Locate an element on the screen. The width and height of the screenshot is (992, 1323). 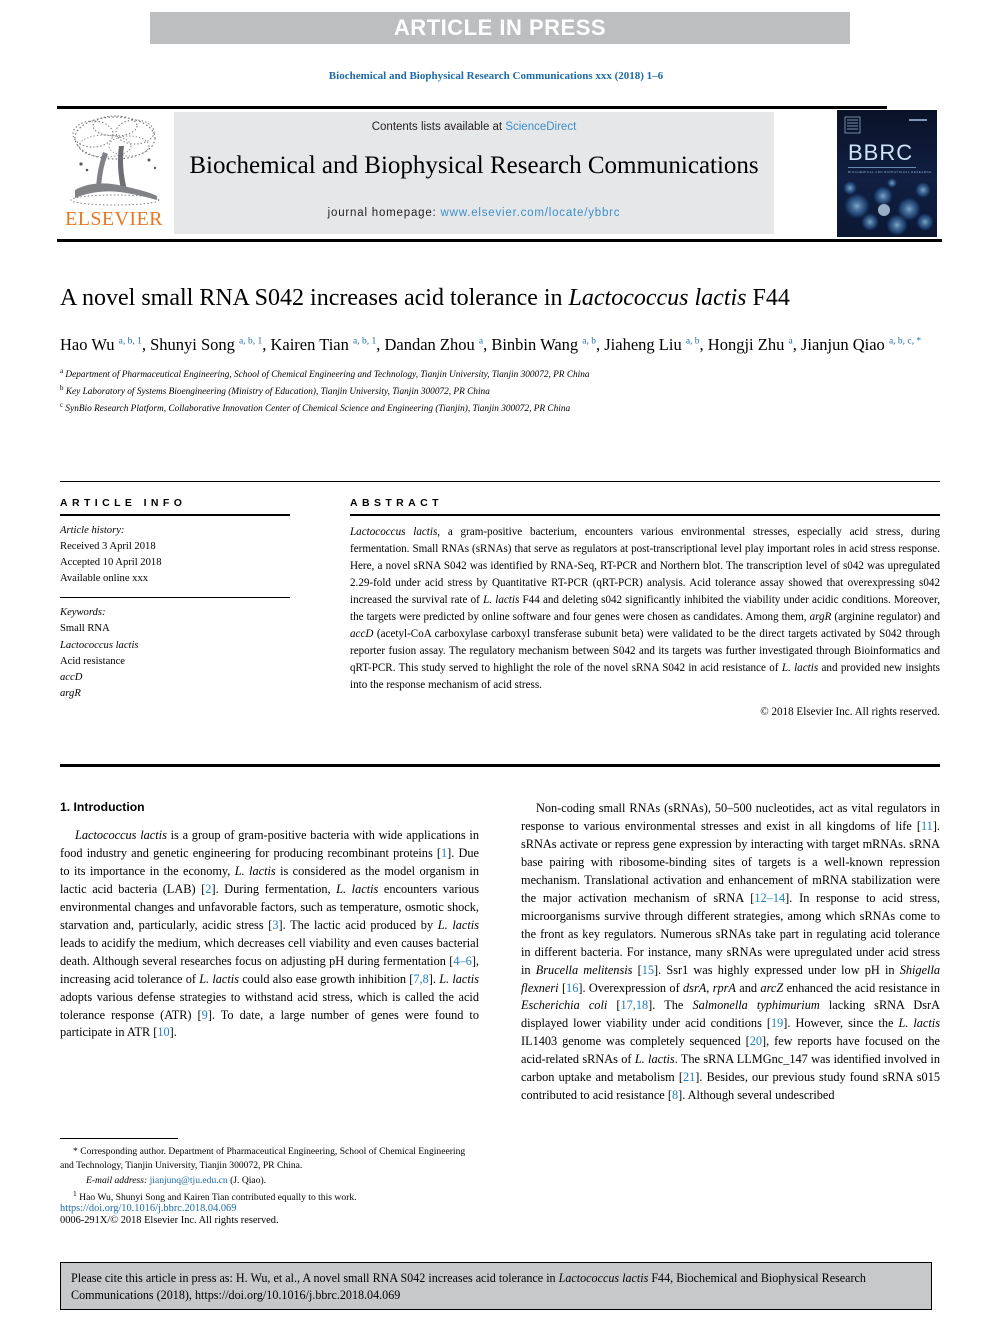
author-name: Hongji Zhu is located at coordinates (748, 344).